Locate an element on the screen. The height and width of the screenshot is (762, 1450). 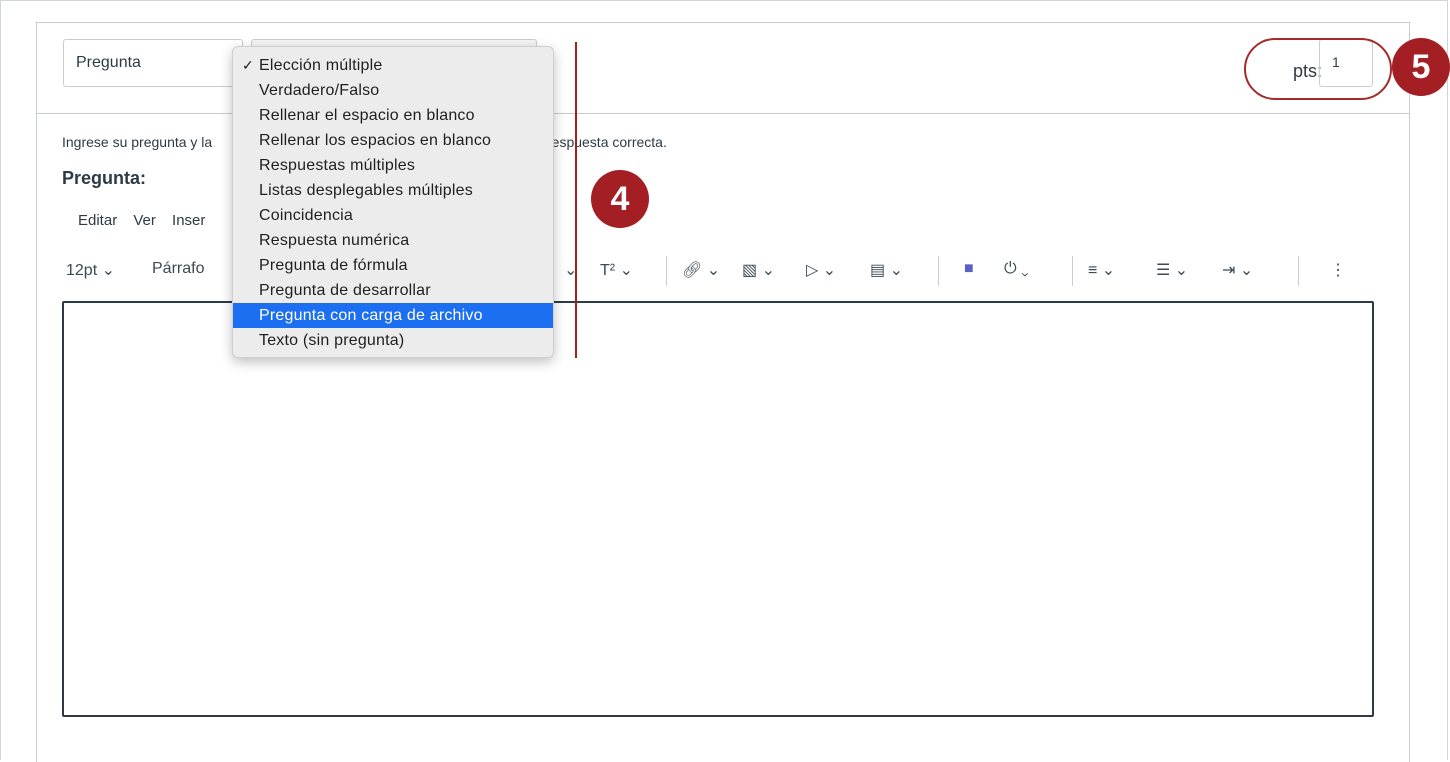
dropdown-item-label: Respuesta numérica is located at coordinates (334, 240).